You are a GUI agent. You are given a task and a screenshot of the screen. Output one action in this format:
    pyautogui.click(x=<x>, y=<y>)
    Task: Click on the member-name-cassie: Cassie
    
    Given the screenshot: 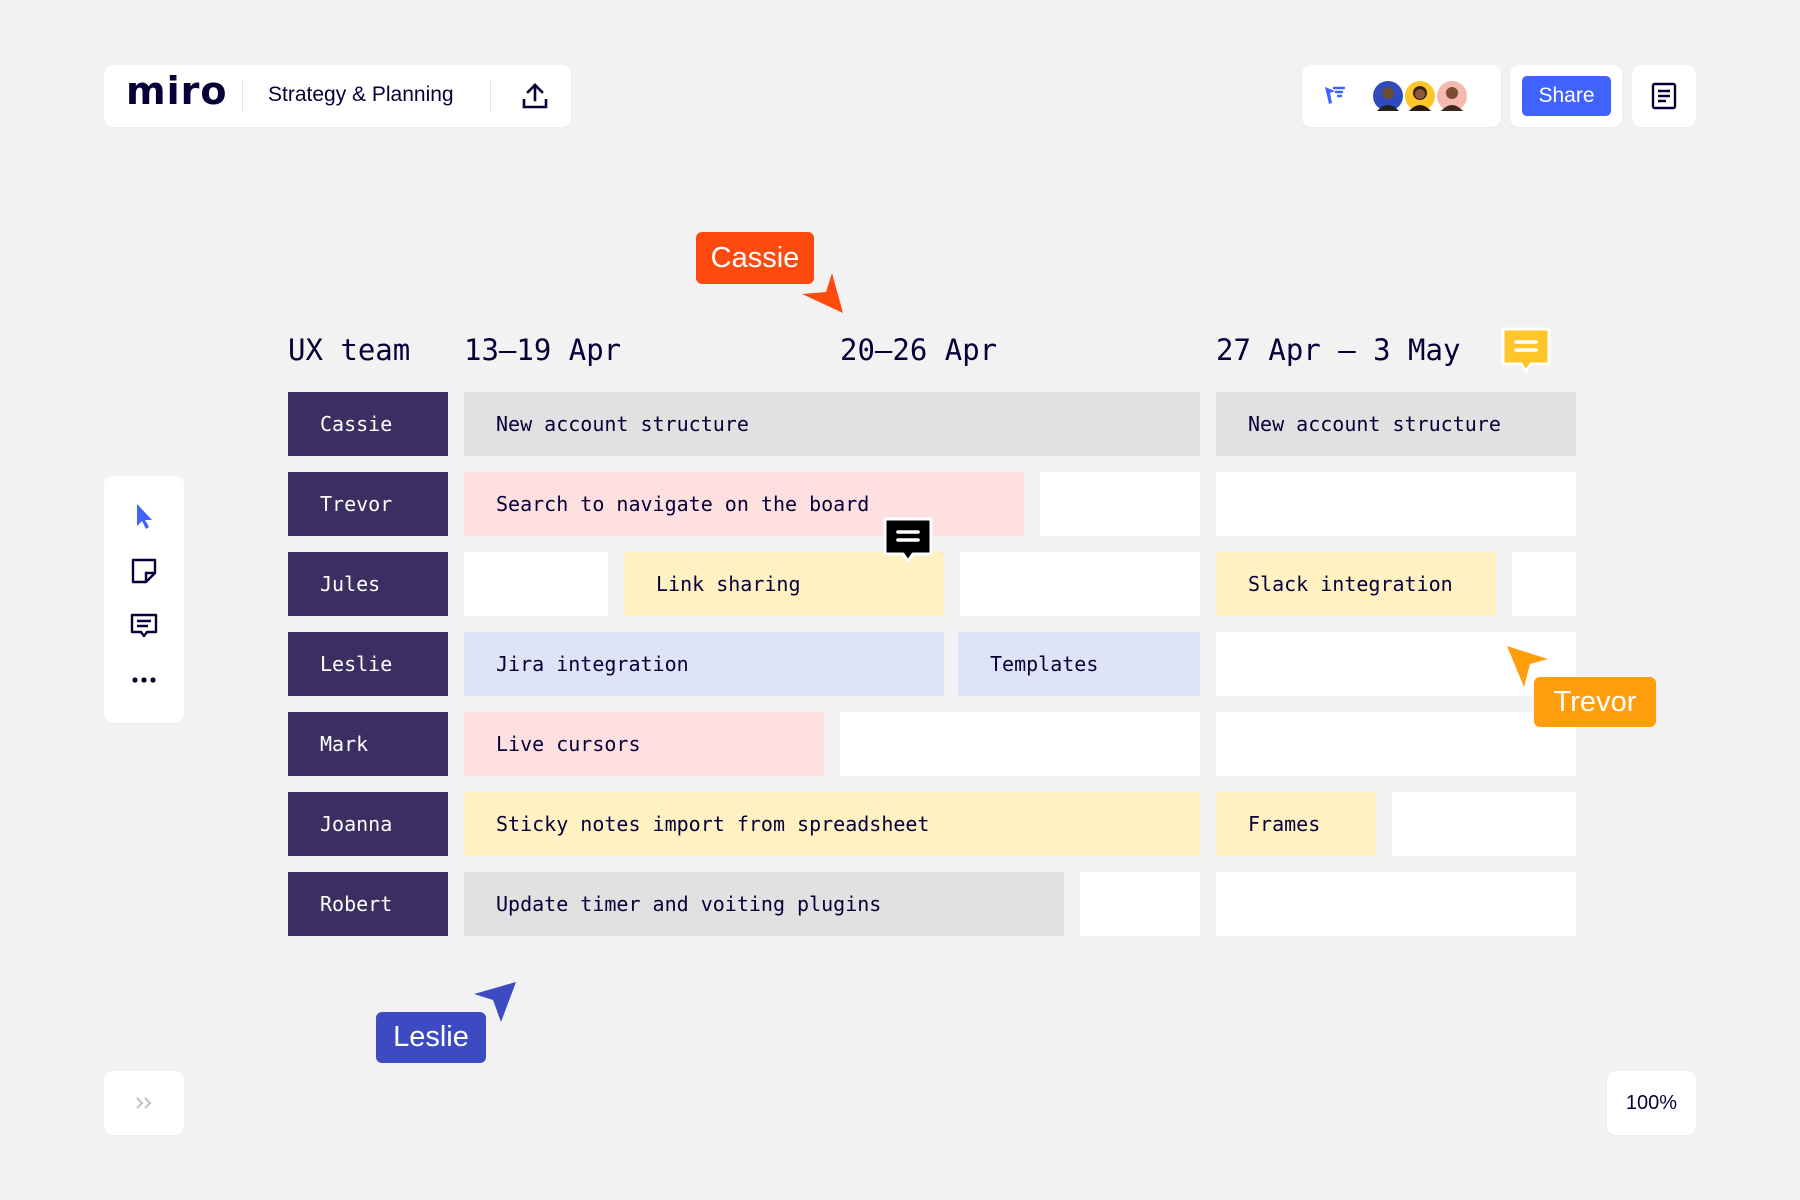 What is the action you would take?
    pyautogui.click(x=368, y=424)
    